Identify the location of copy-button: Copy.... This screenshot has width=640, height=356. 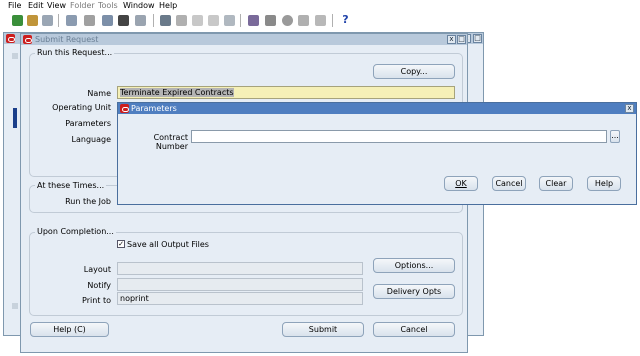
(414, 71).